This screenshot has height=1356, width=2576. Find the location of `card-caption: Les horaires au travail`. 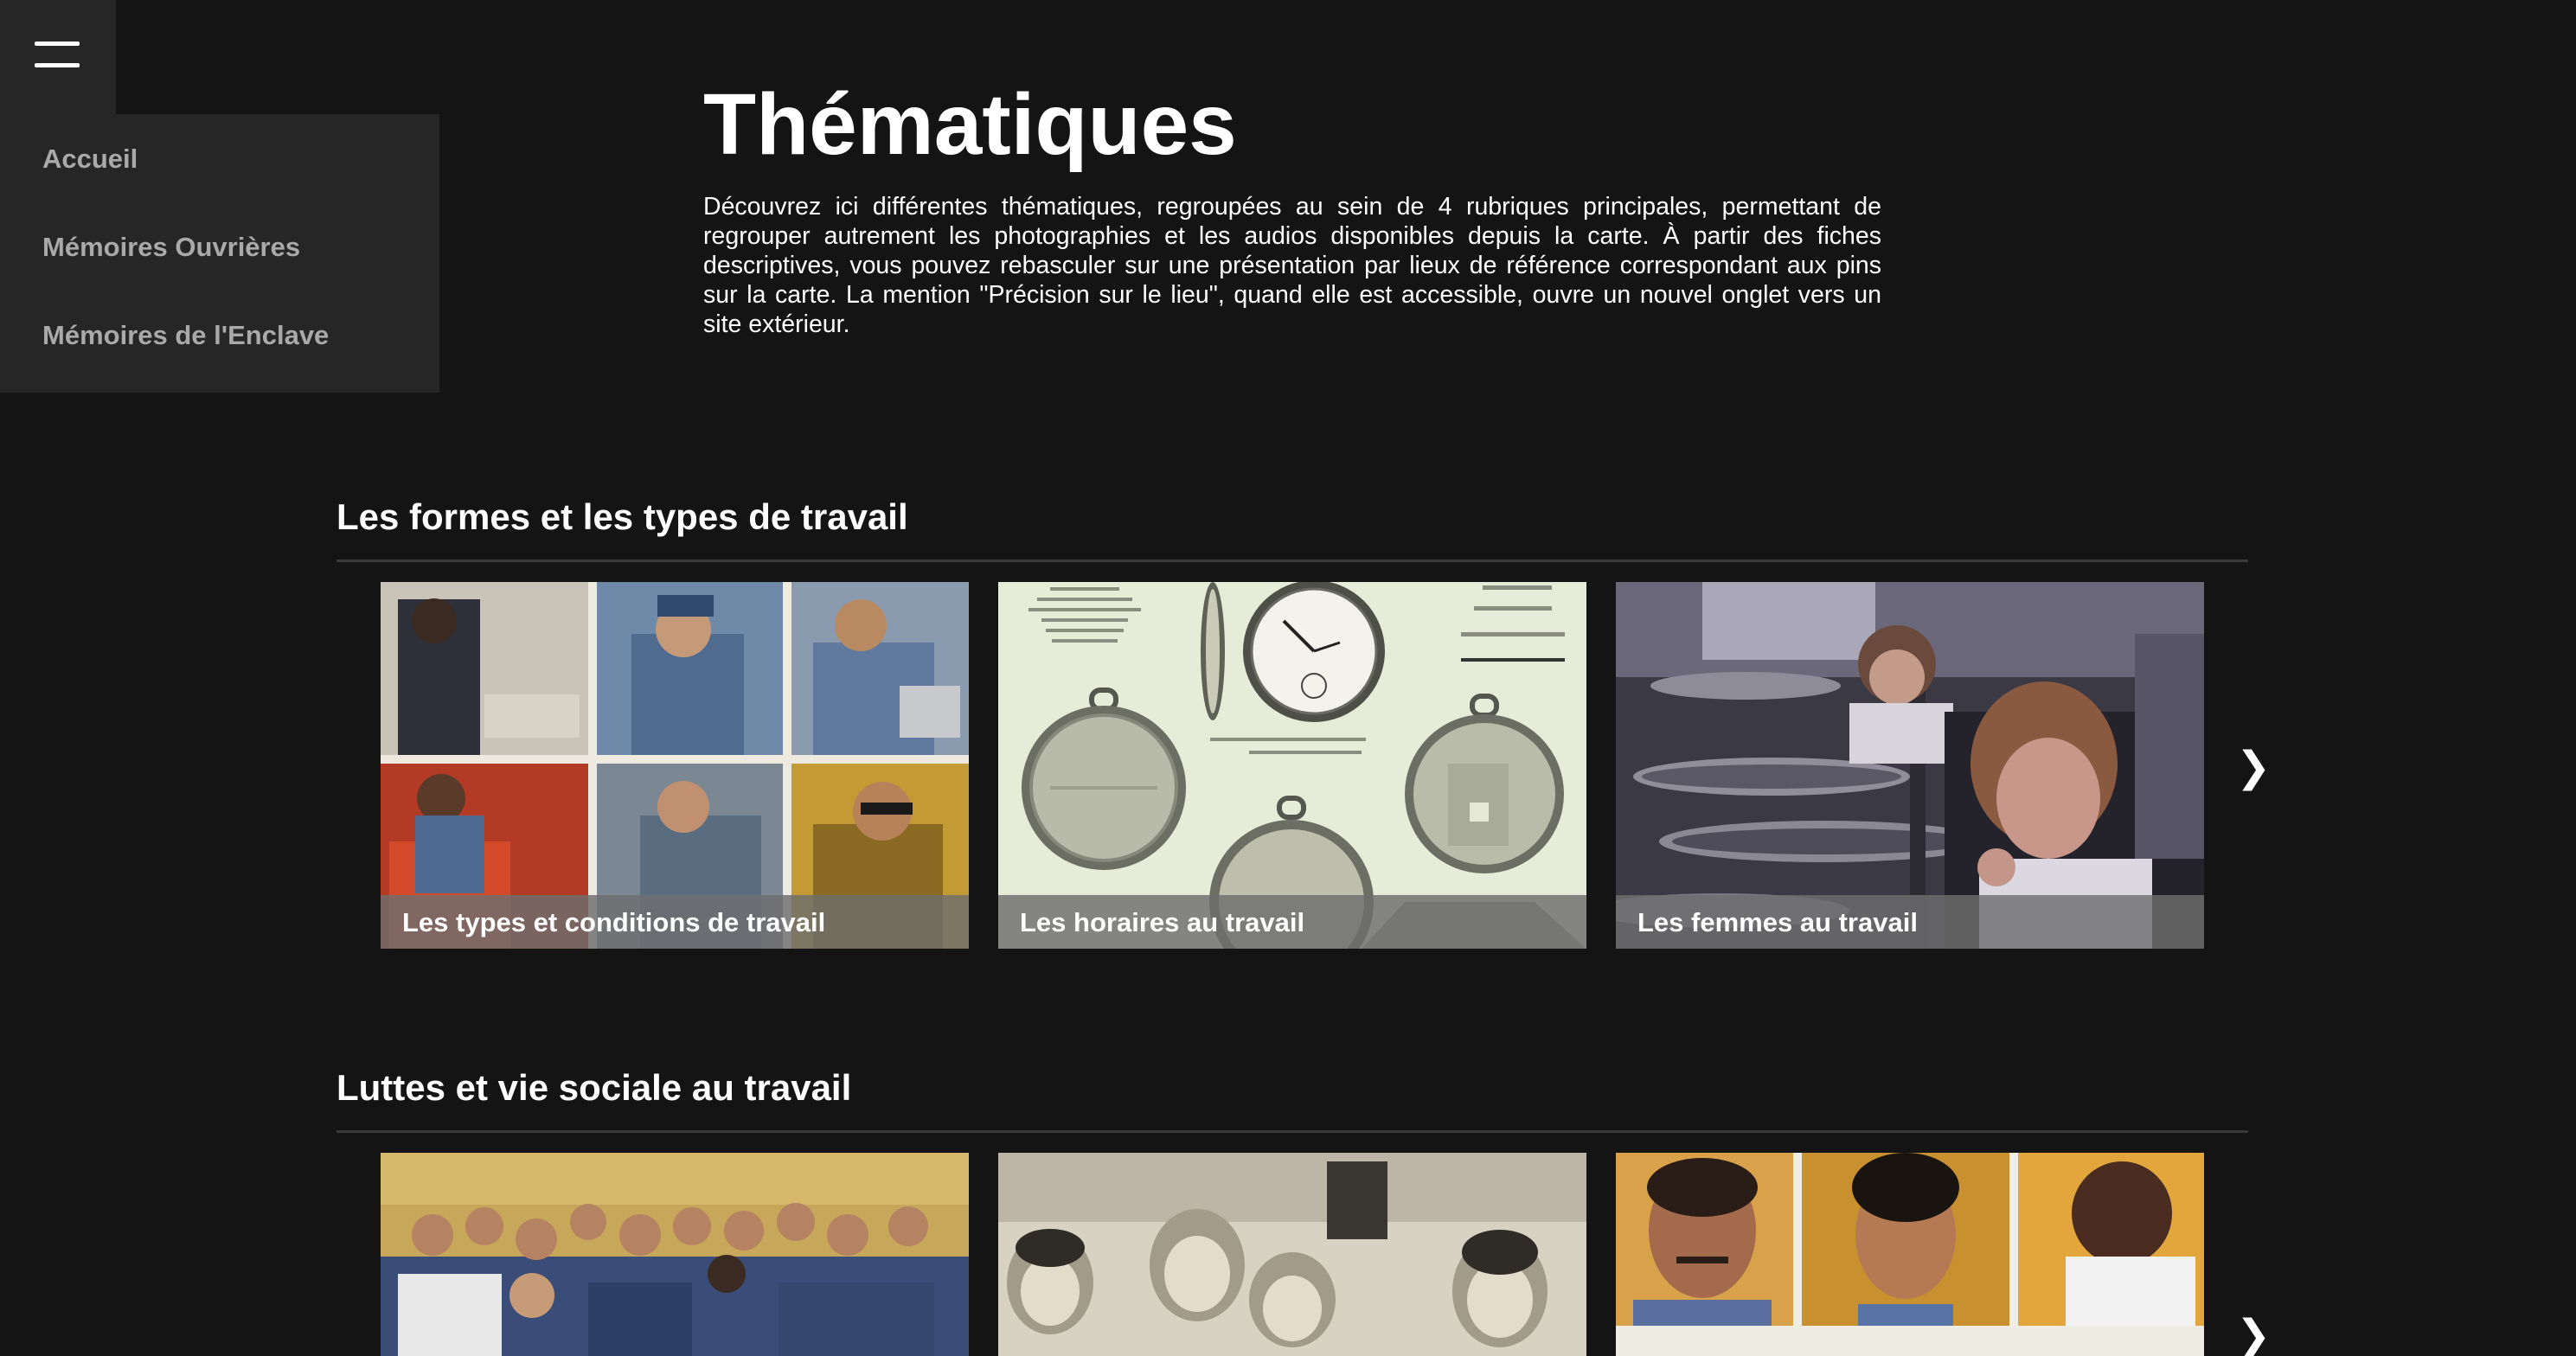

card-caption: Les horaires au travail is located at coordinates (1162, 922).